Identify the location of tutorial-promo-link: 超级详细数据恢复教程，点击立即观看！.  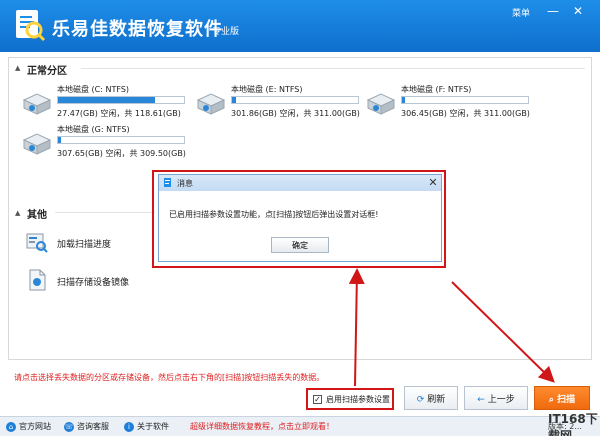
(262, 426).